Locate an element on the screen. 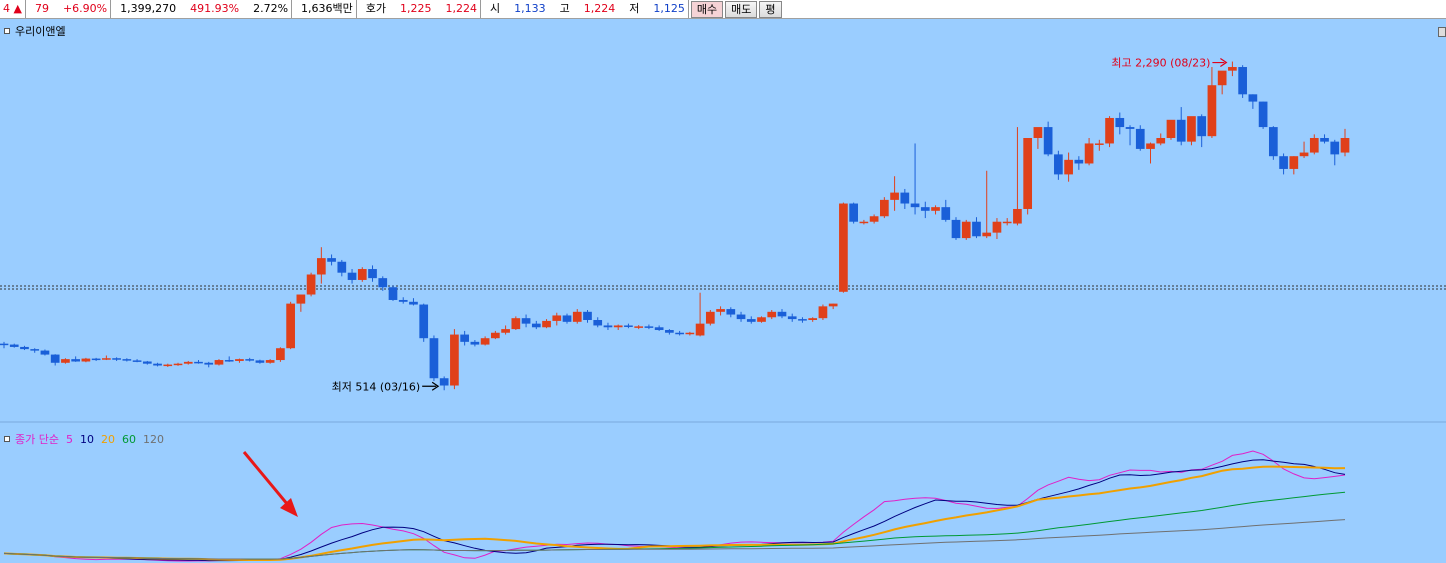 The image size is (1446, 563). quote-cell-value: 1,224 is located at coordinates (461, 8).